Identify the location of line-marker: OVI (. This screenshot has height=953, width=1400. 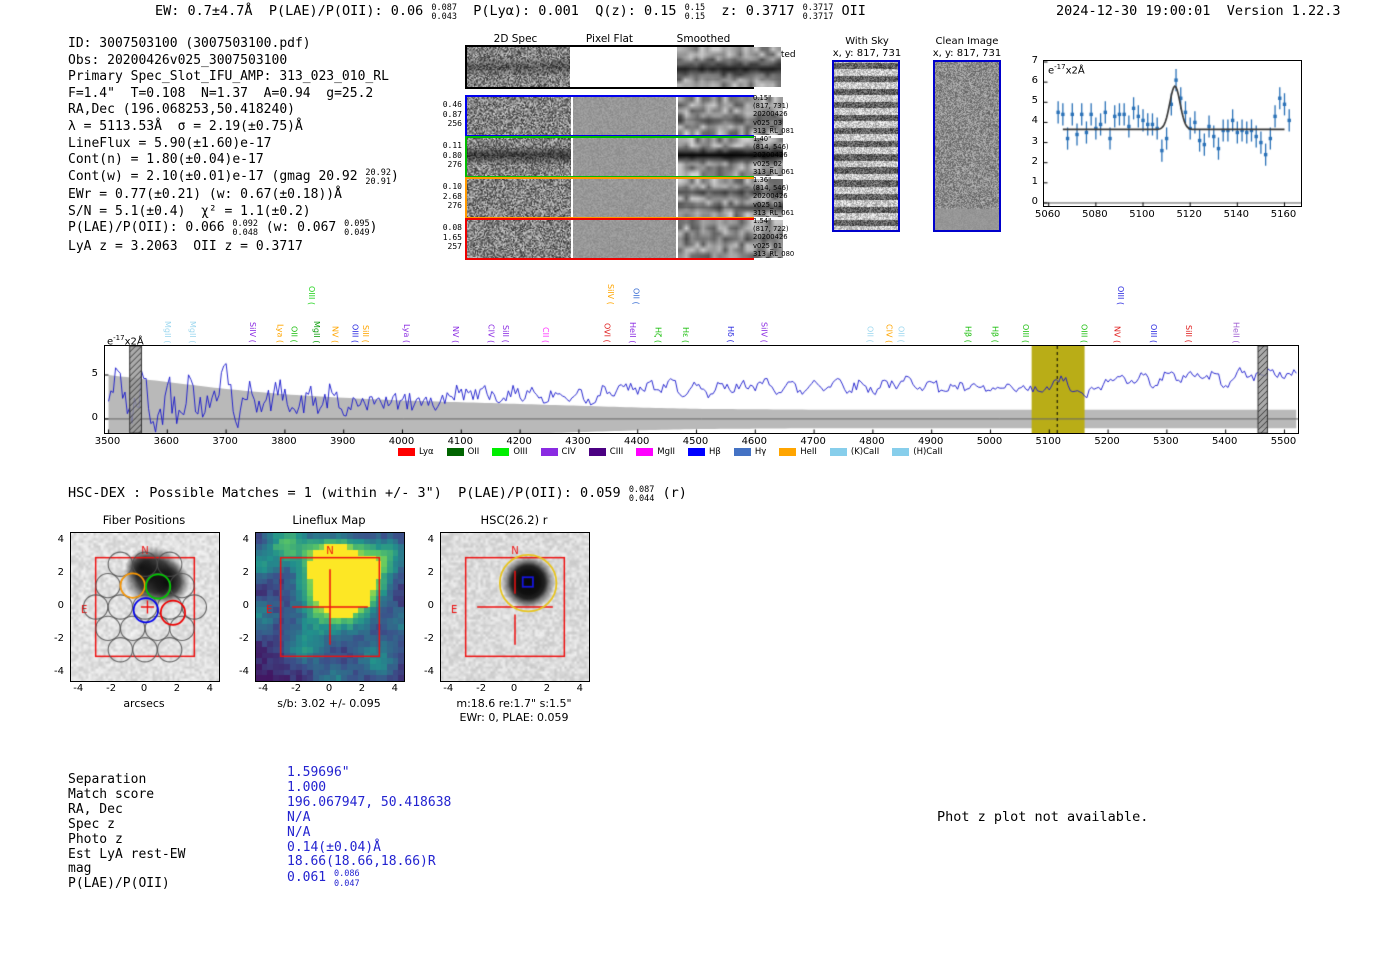
(607, 333).